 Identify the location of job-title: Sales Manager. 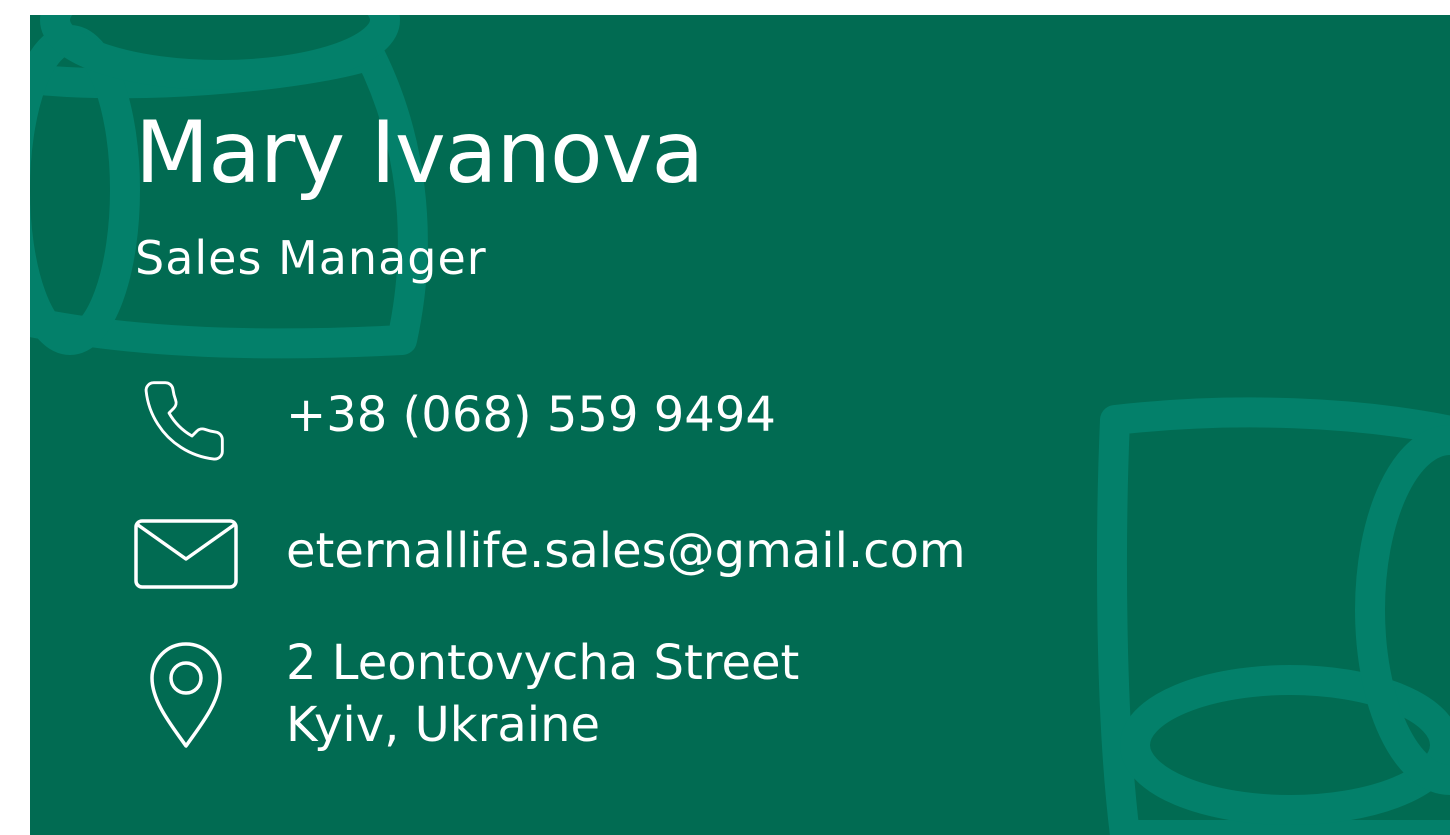
(311, 258).